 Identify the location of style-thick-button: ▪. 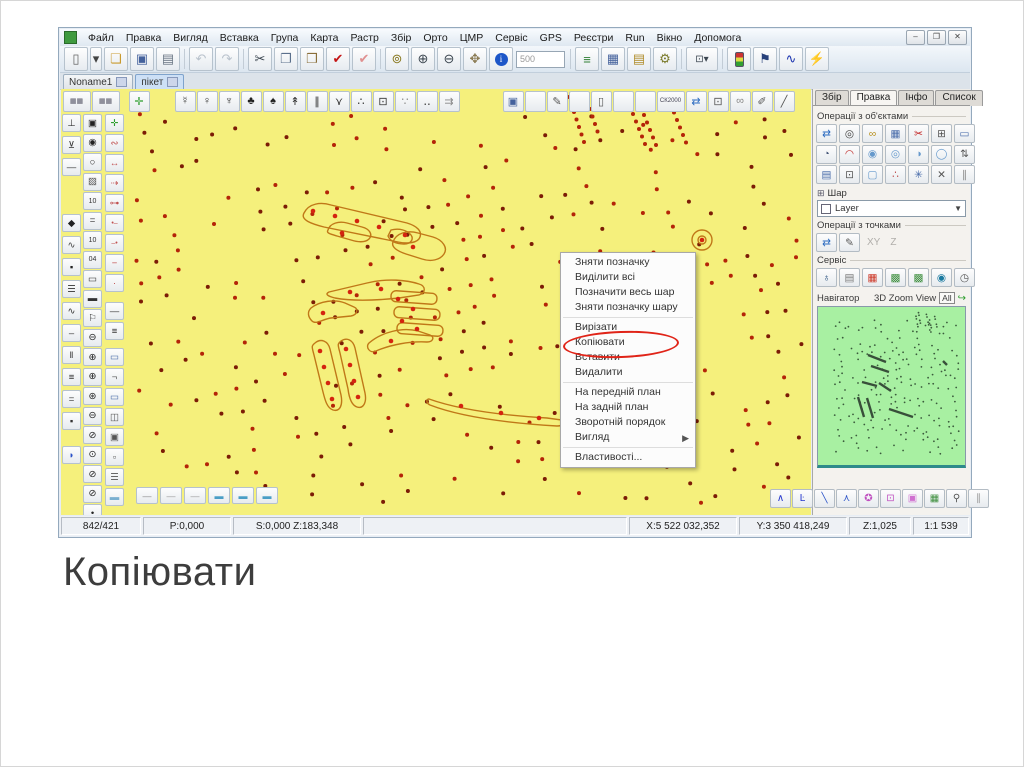
(71, 267).